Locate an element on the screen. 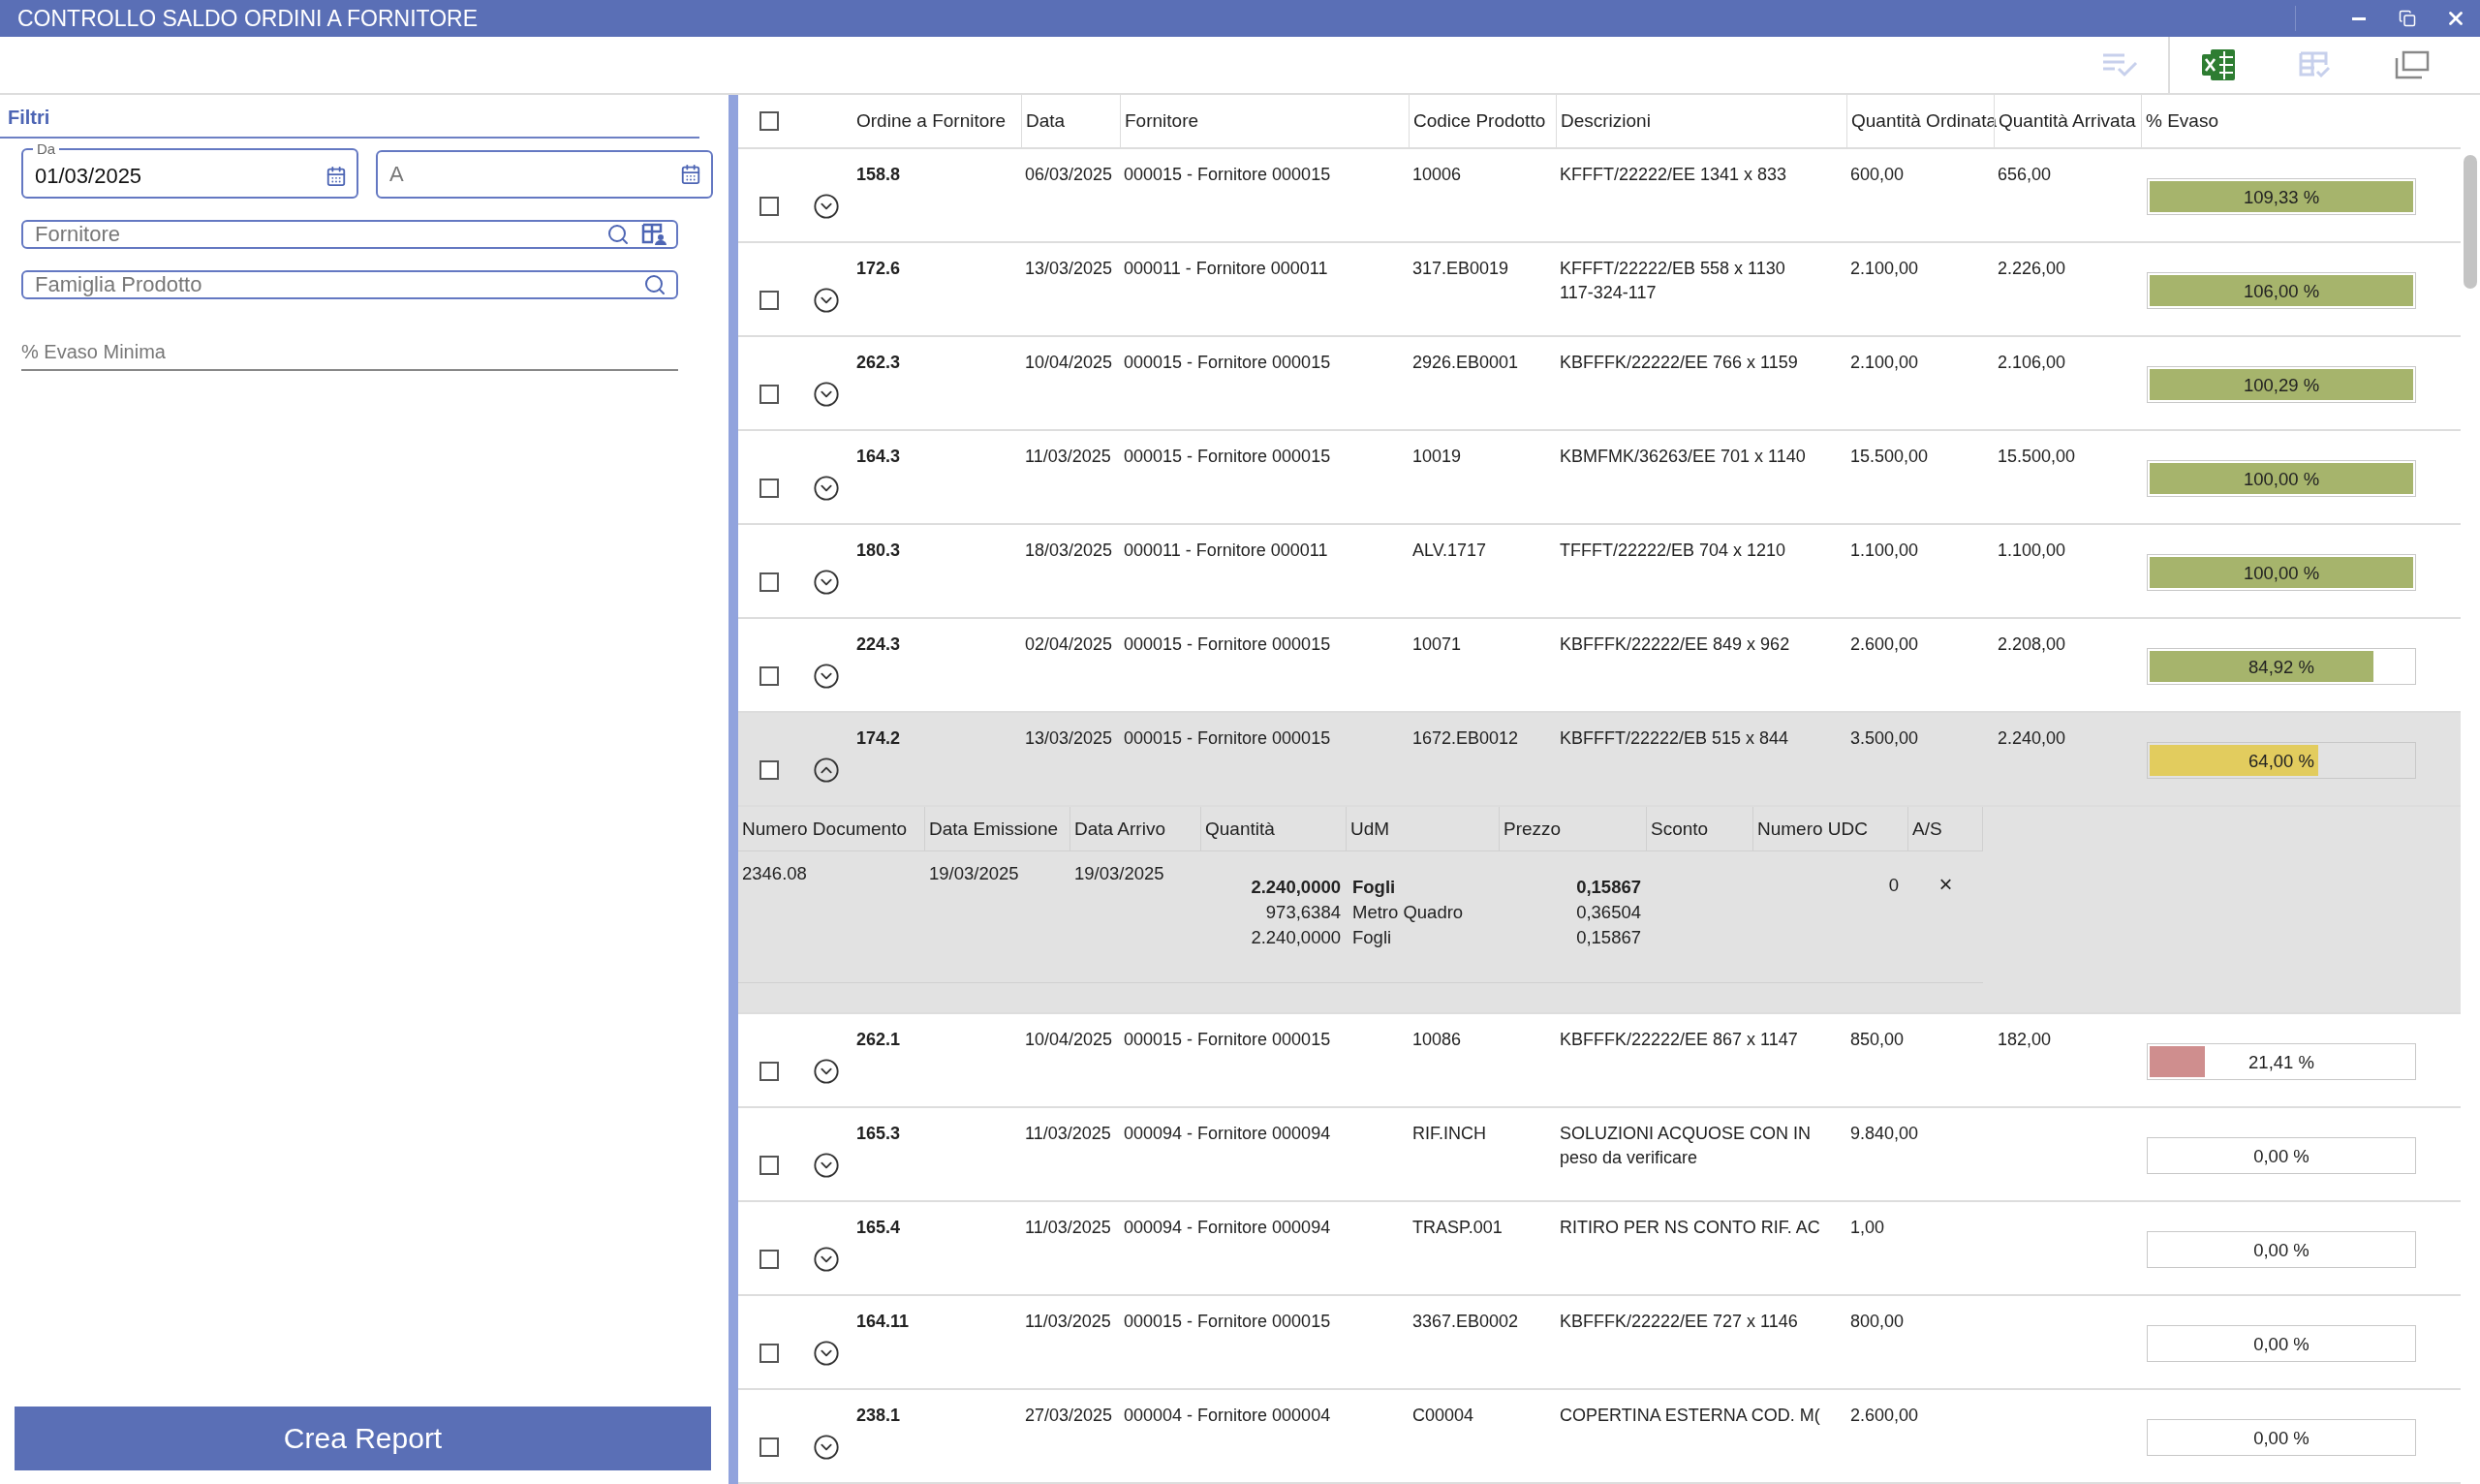 The image size is (2480, 1484). table-cell-text: 164.3 is located at coordinates (878, 457).